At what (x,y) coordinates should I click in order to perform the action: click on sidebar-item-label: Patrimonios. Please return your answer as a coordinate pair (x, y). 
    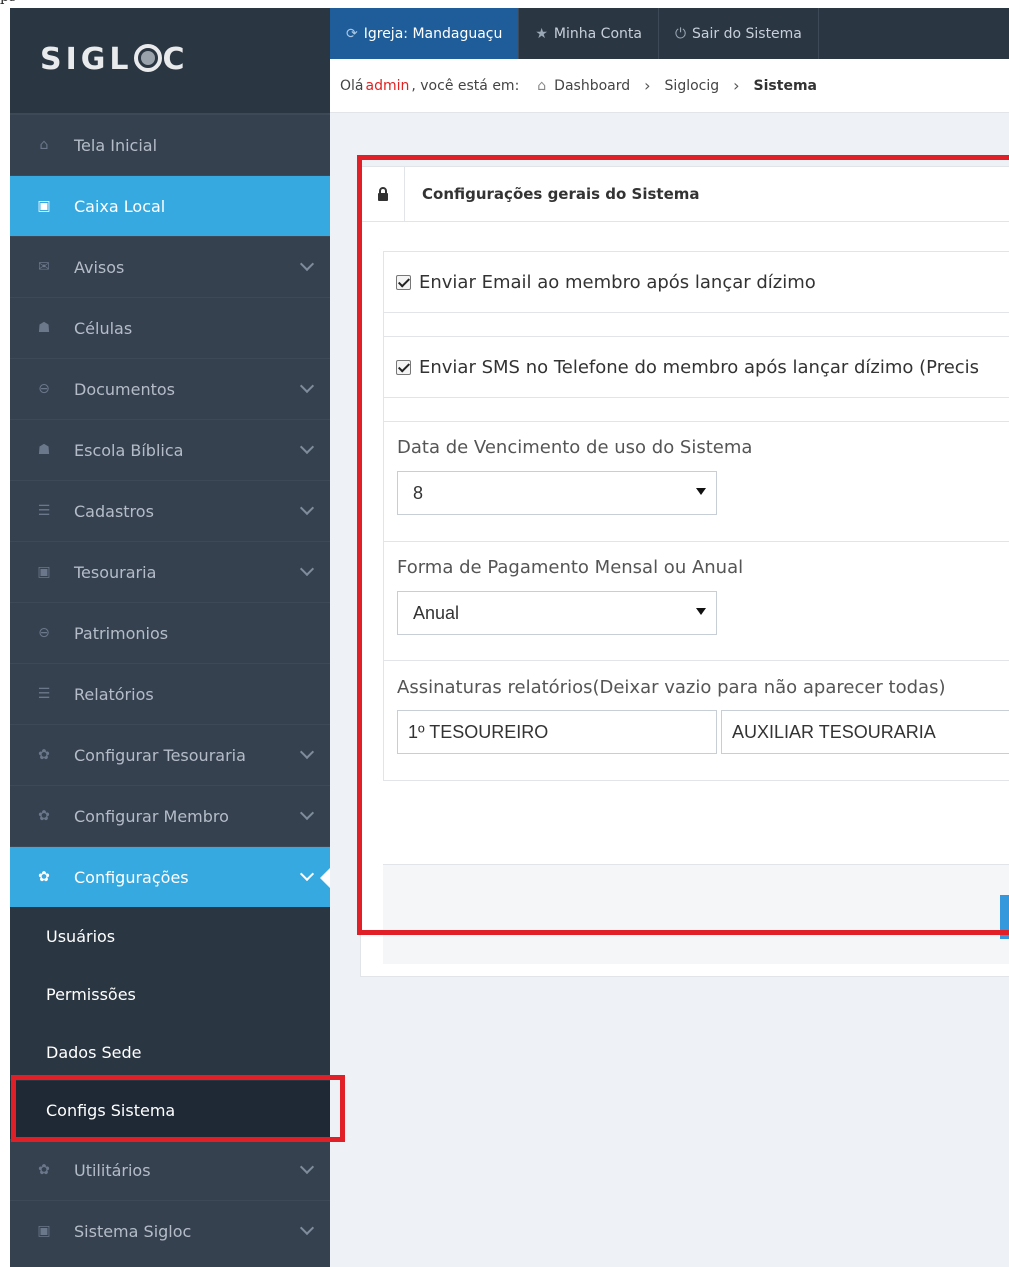
    Looking at the image, I should click on (121, 633).